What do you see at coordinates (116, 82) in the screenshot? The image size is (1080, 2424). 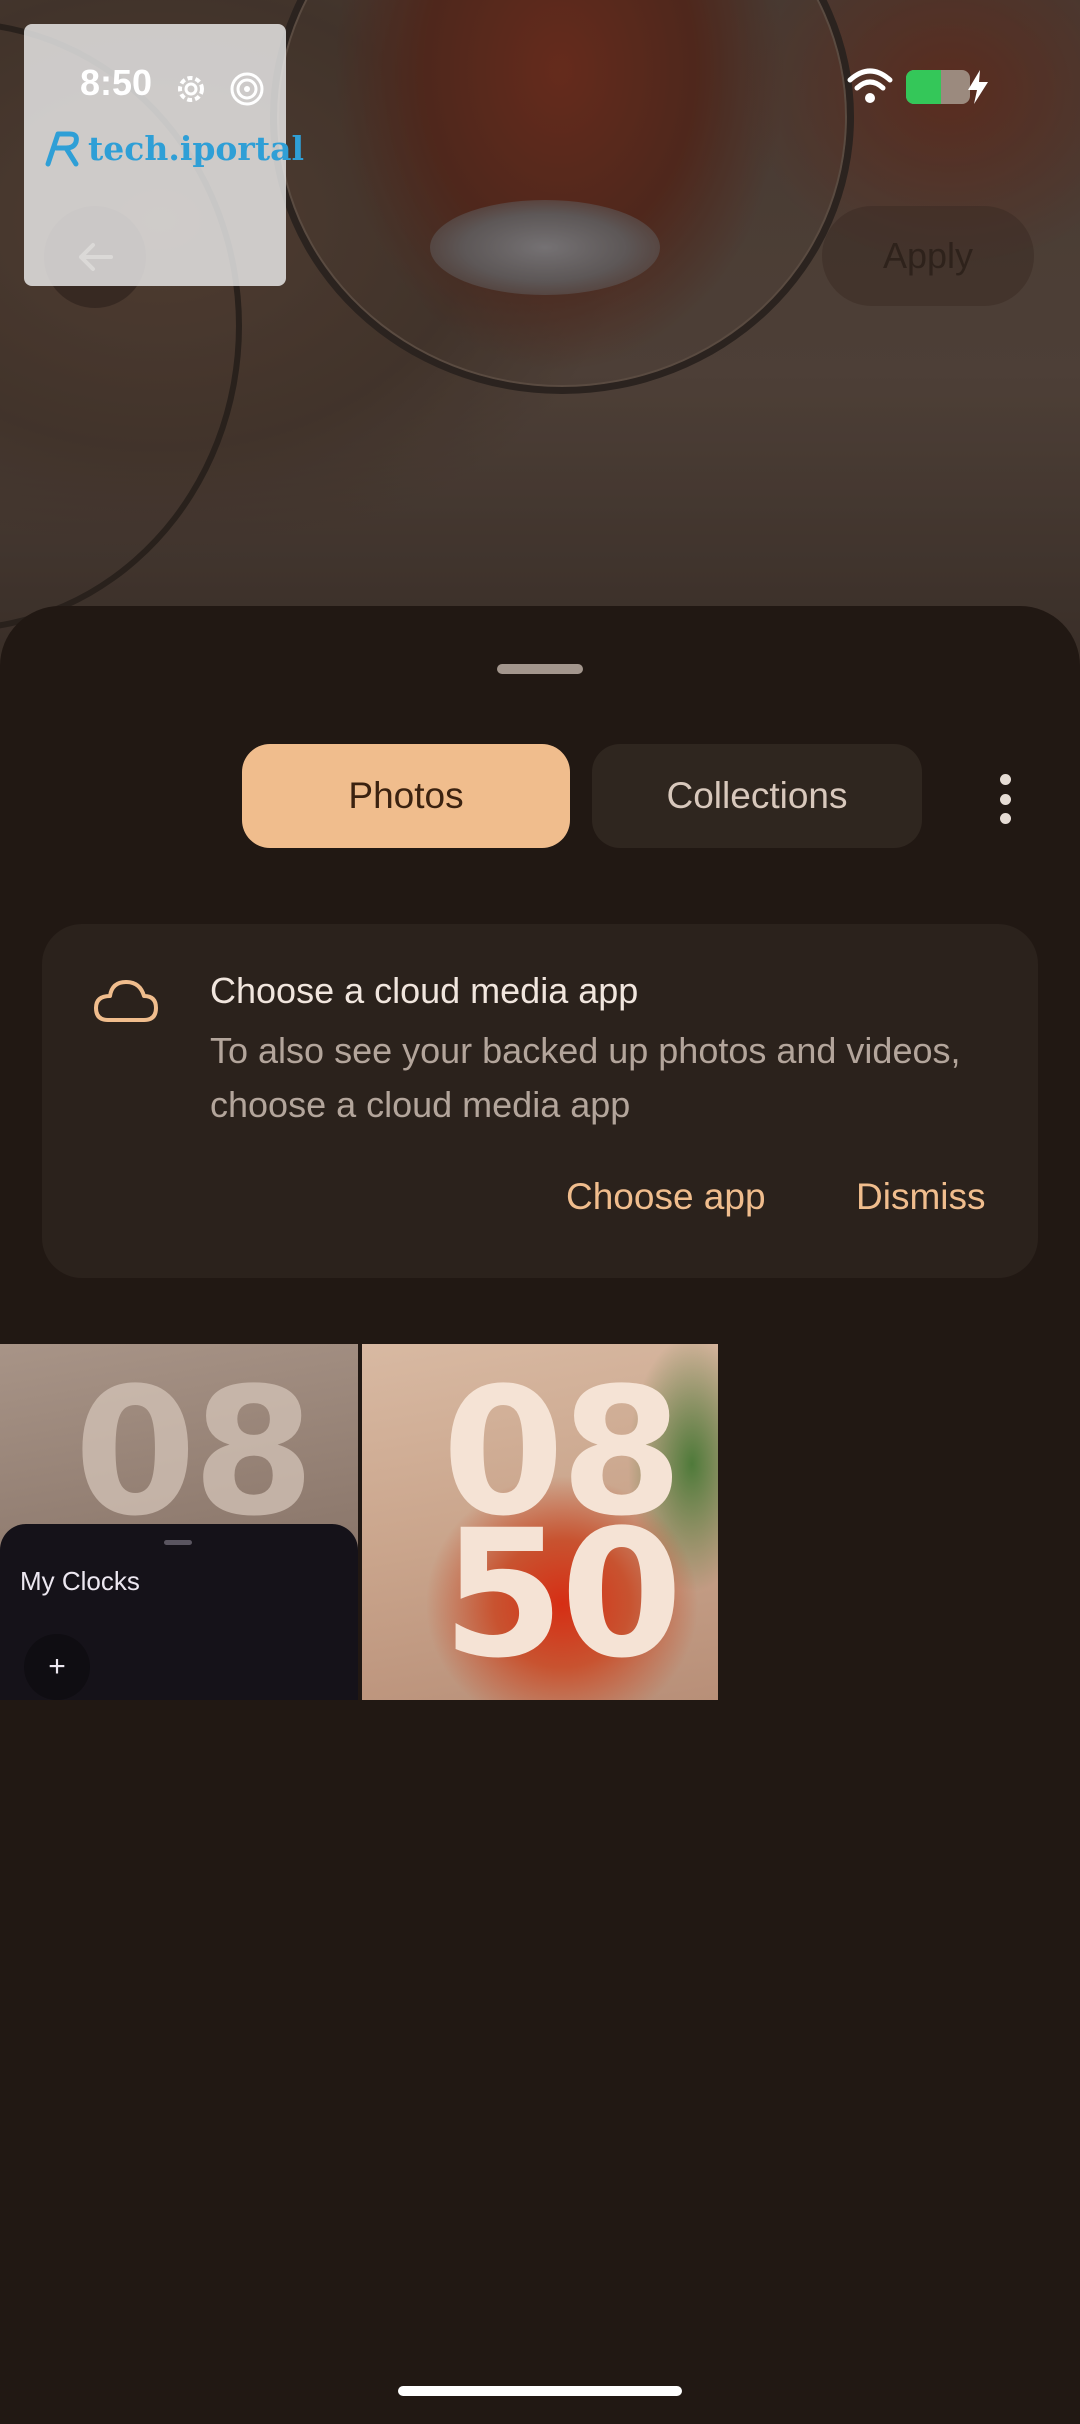 I see `status-time: 8:50` at bounding box center [116, 82].